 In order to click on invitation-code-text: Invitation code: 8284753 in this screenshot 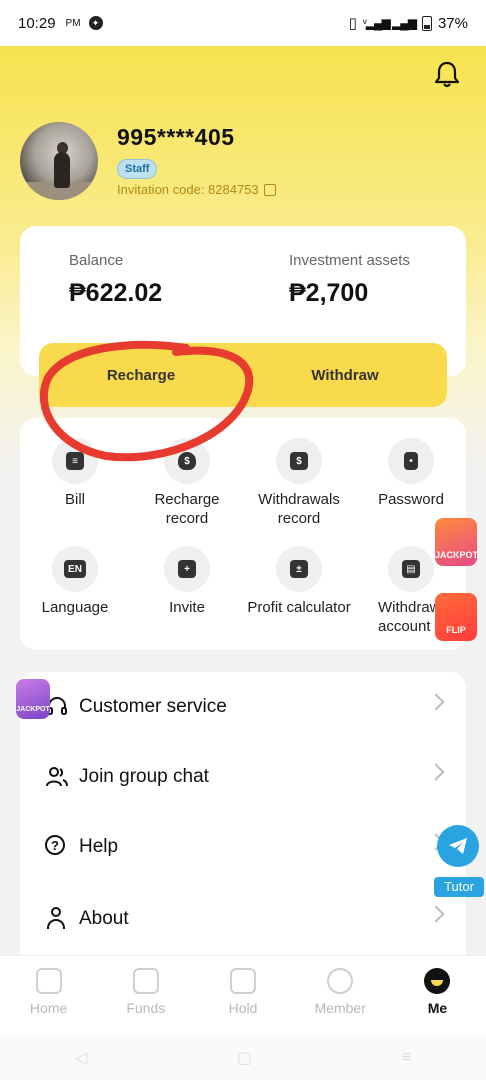, I will do `click(188, 189)`.